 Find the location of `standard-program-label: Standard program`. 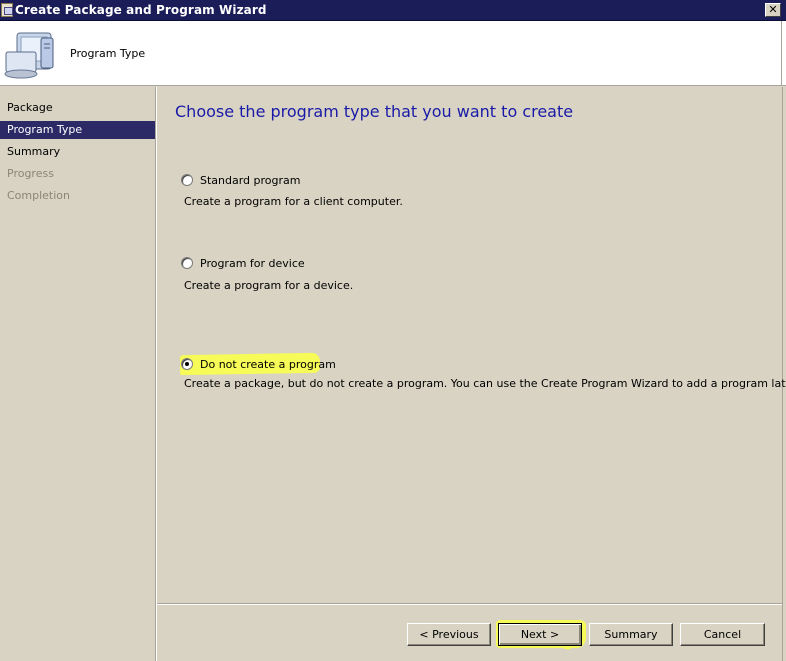

standard-program-label: Standard program is located at coordinates (250, 180).